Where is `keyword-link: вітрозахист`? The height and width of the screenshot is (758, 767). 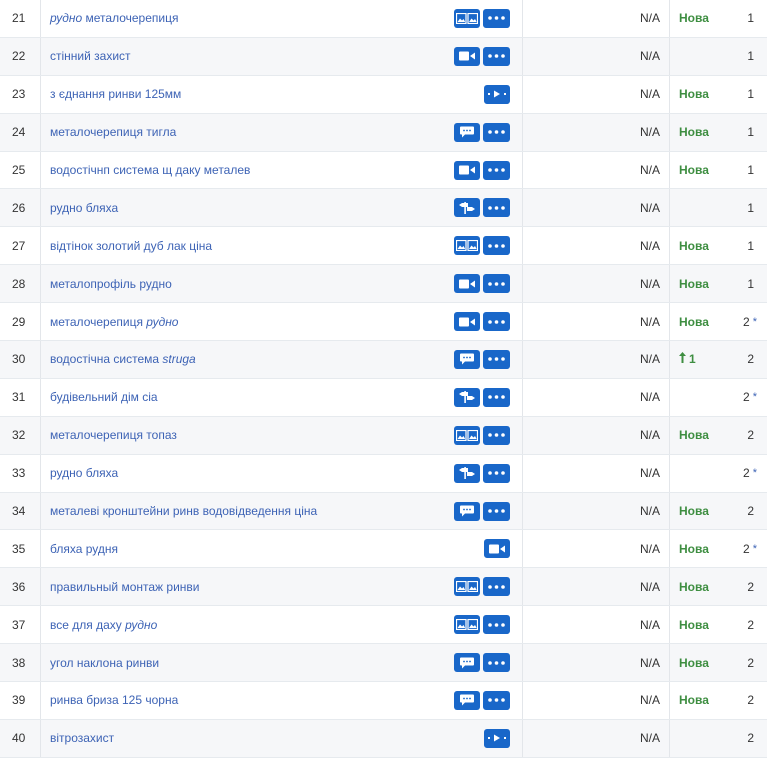 keyword-link: вітрозахист is located at coordinates (82, 738).